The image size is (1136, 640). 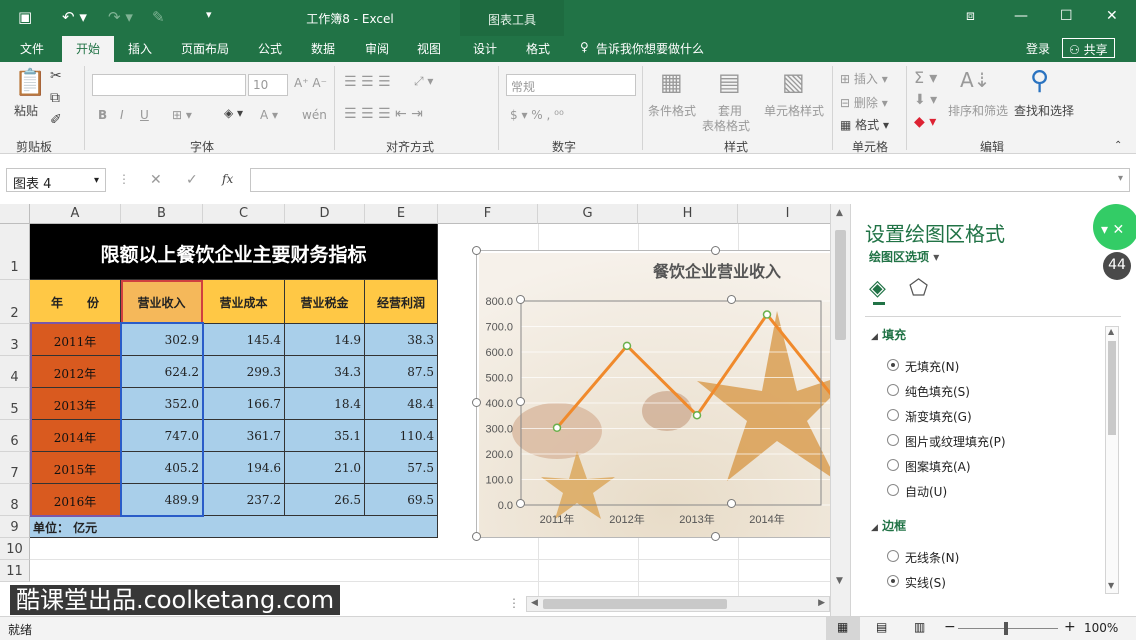 What do you see at coordinates (244, 302) in the screenshot?
I see `header-cell: 营业成本` at bounding box center [244, 302].